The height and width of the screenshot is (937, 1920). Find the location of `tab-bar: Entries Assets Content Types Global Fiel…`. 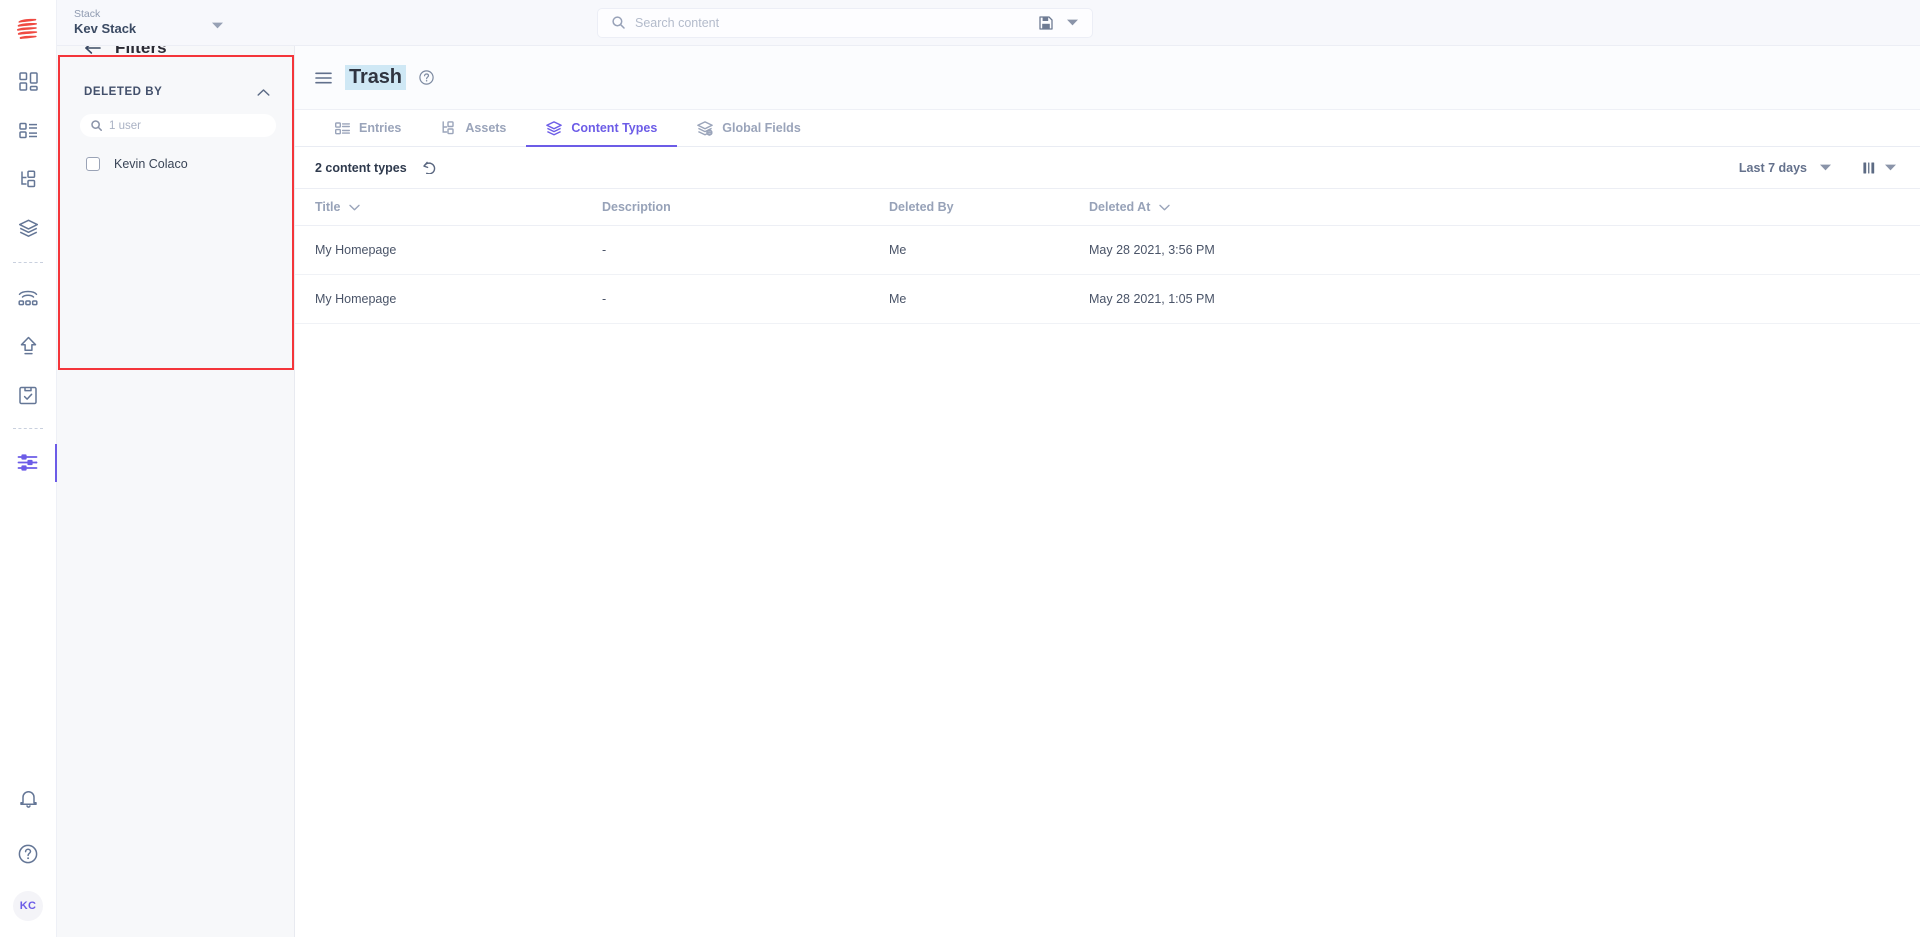

tab-bar: Entries Assets Content Types Global Fiel… is located at coordinates (1107, 128).